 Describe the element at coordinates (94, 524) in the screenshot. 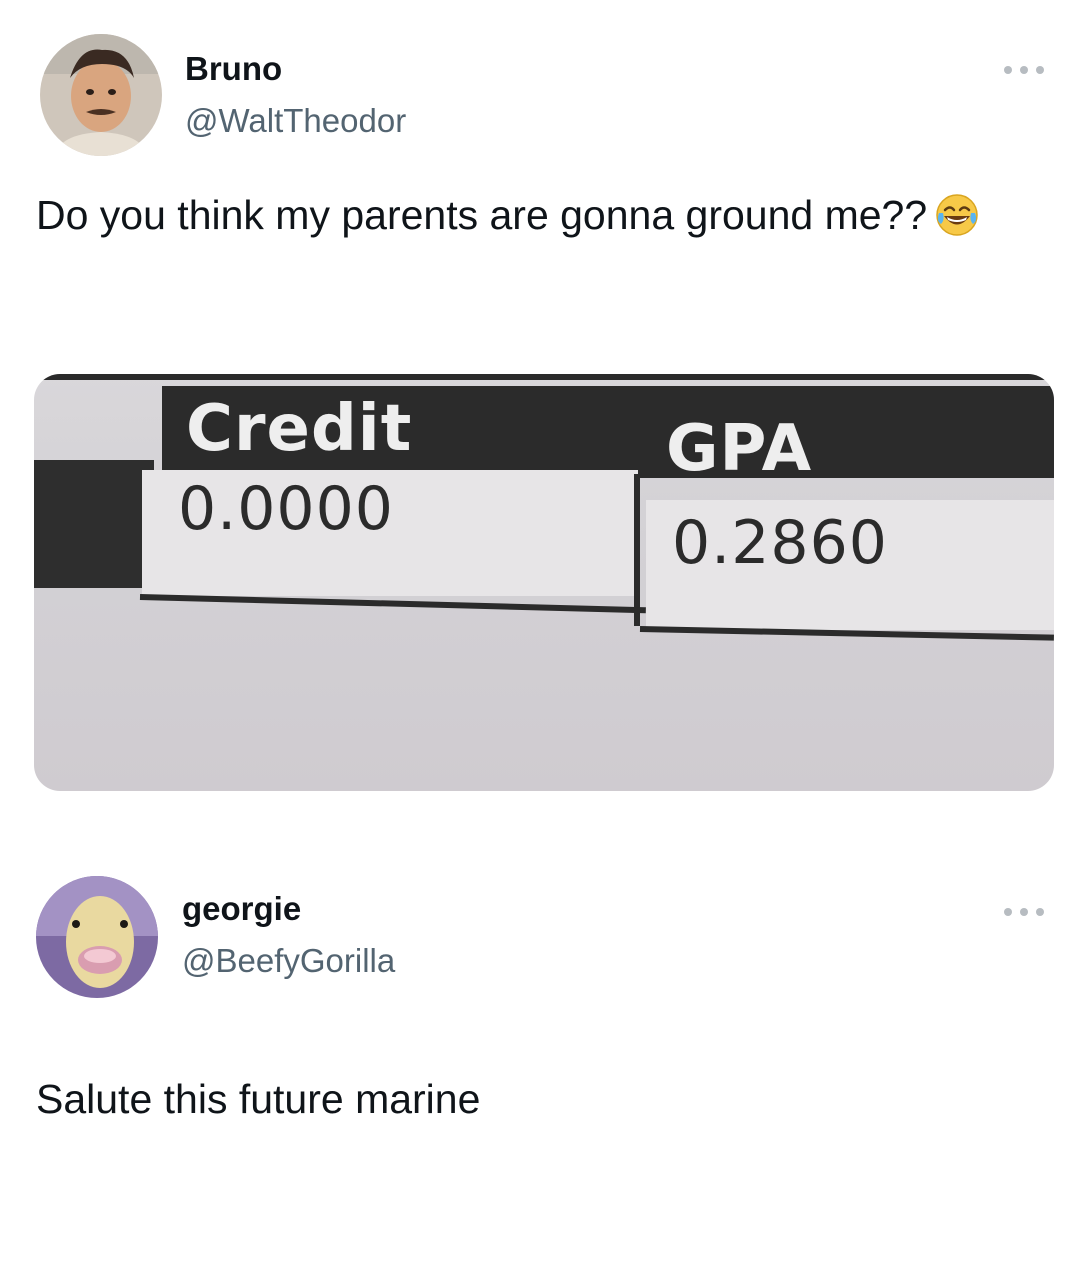

I see `table-left-block` at that location.